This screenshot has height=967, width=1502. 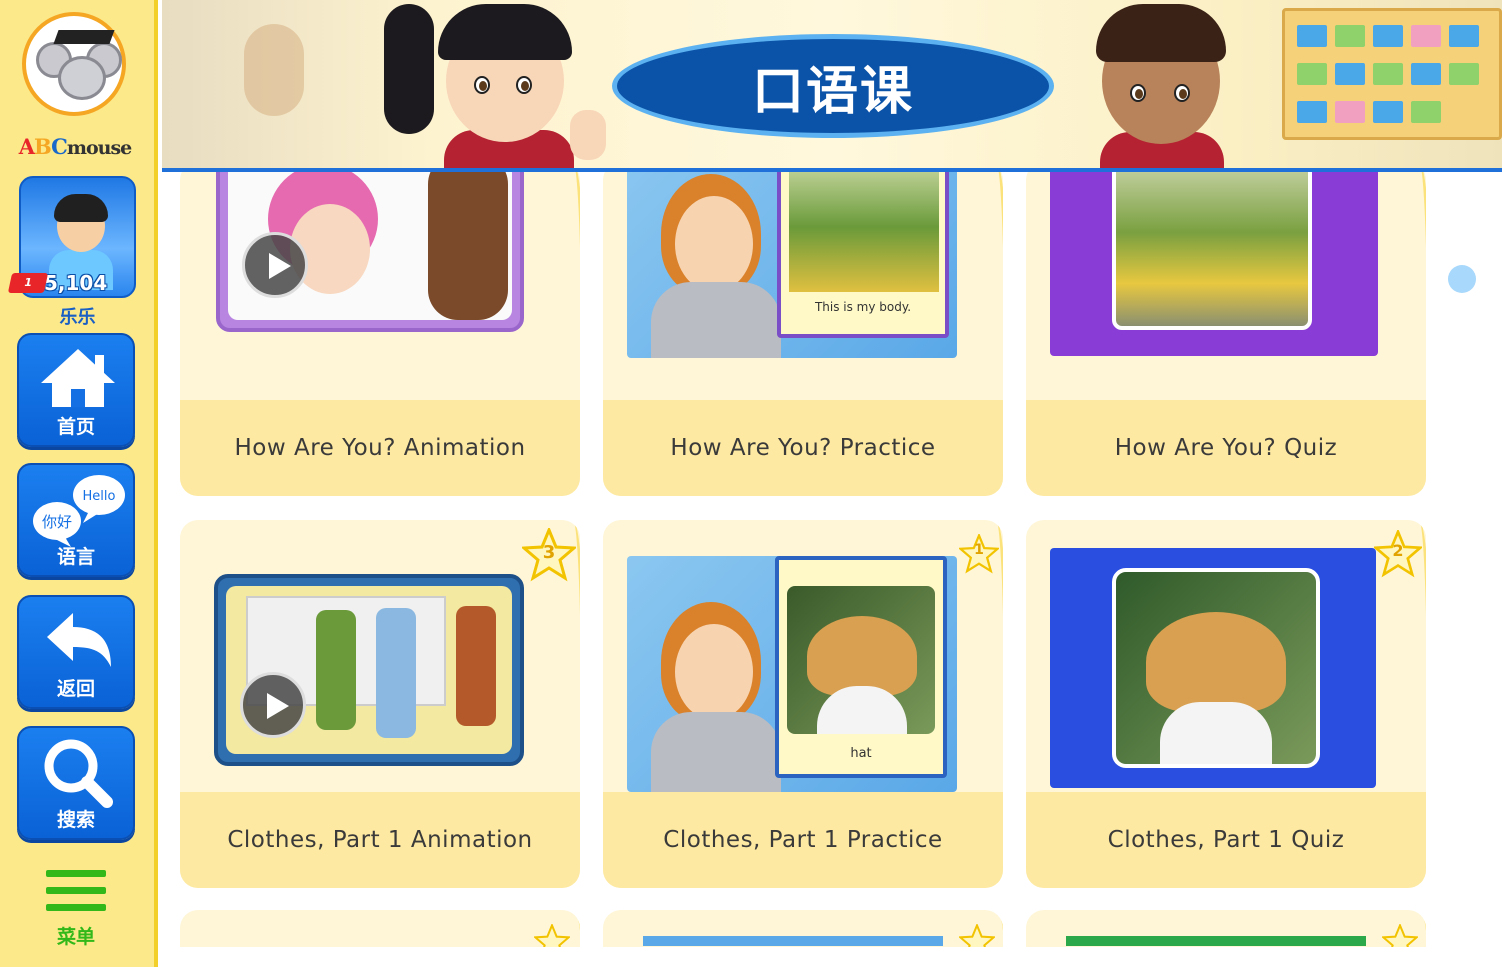 I want to click on user-name: 乐乐, so click(x=77, y=317).